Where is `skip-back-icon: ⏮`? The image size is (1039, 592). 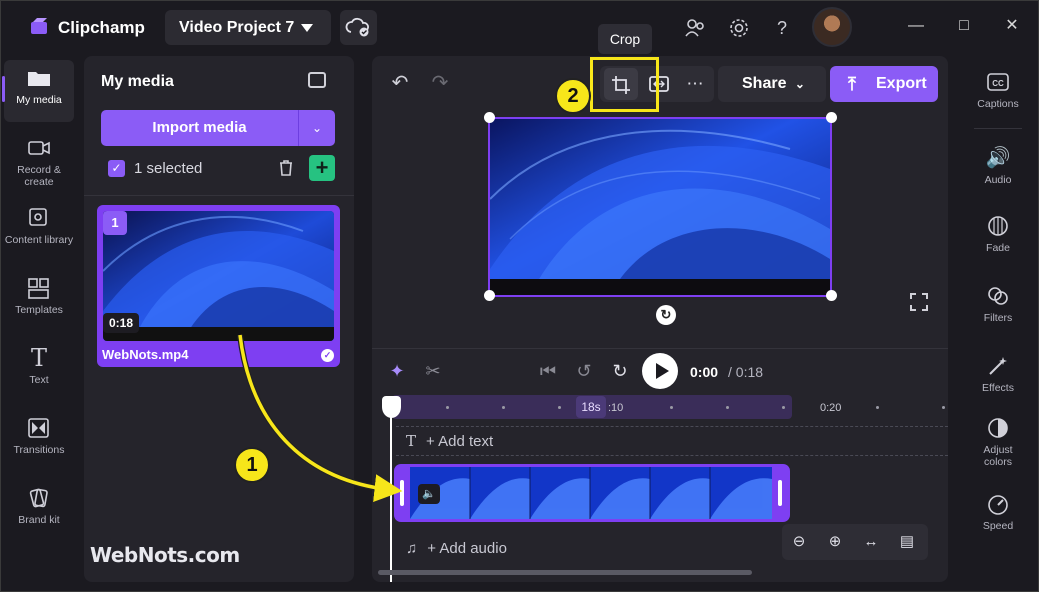
skip-back-icon: ⏮ is located at coordinates (548, 371).